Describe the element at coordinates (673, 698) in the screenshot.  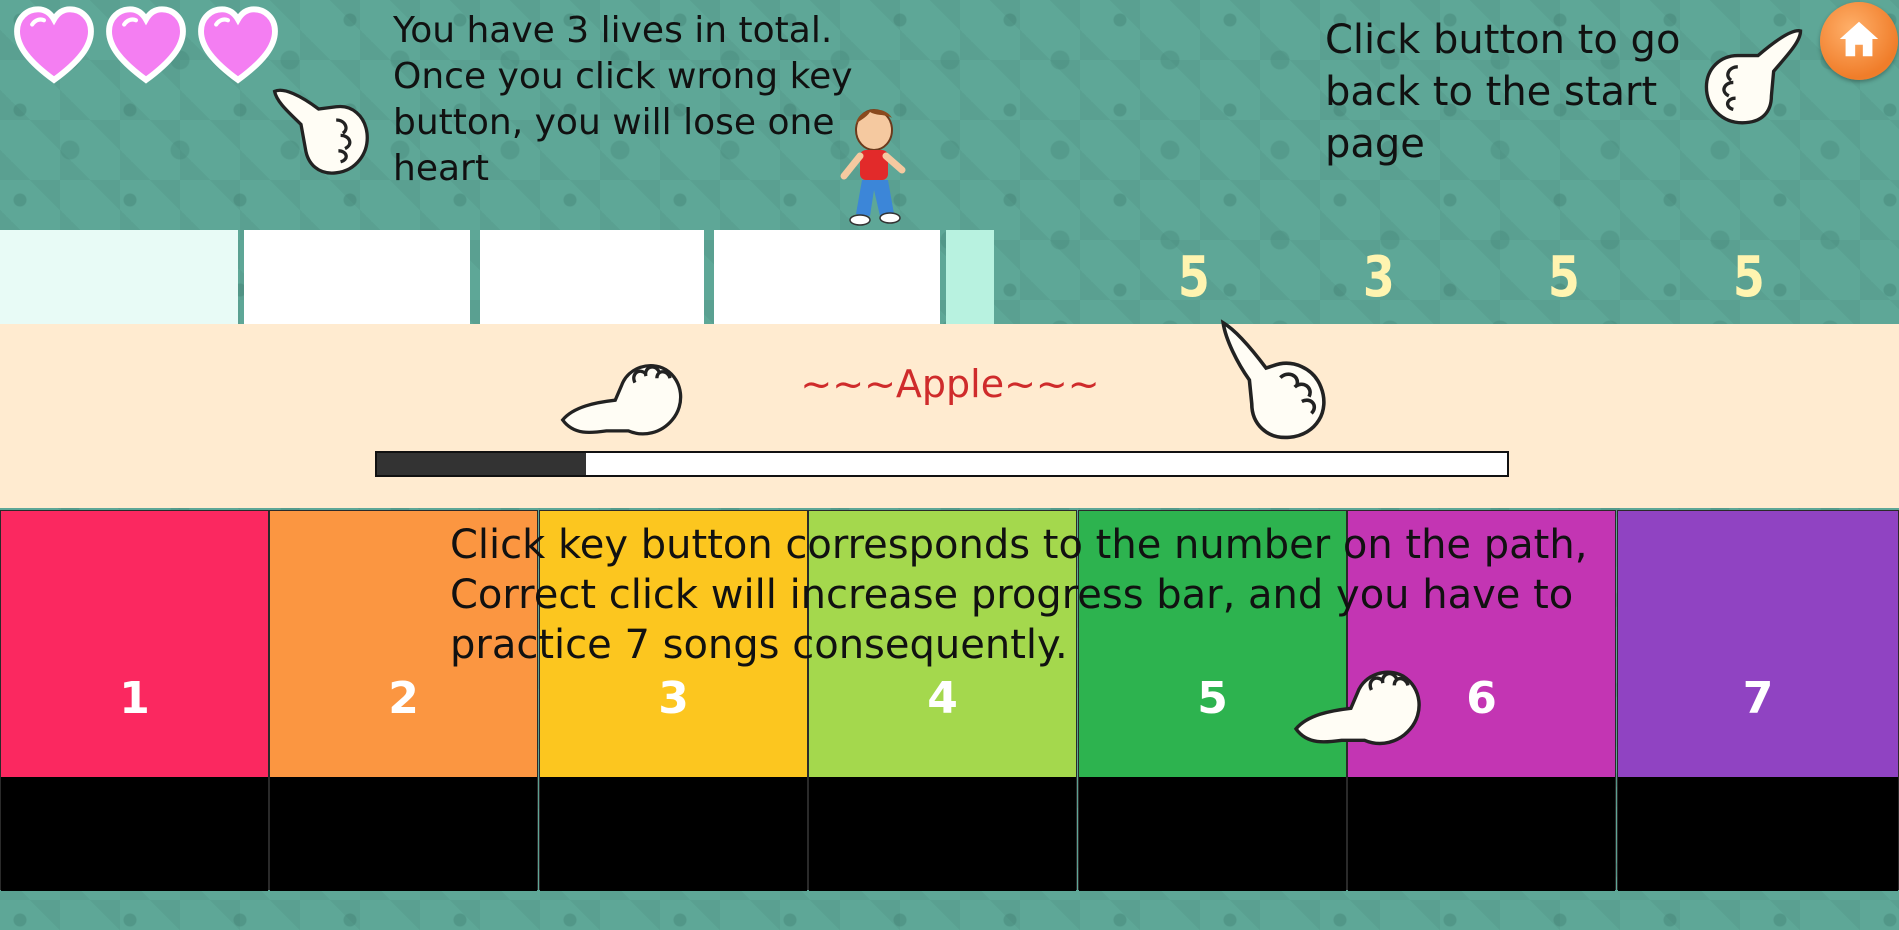
I see `key-label: 3` at that location.